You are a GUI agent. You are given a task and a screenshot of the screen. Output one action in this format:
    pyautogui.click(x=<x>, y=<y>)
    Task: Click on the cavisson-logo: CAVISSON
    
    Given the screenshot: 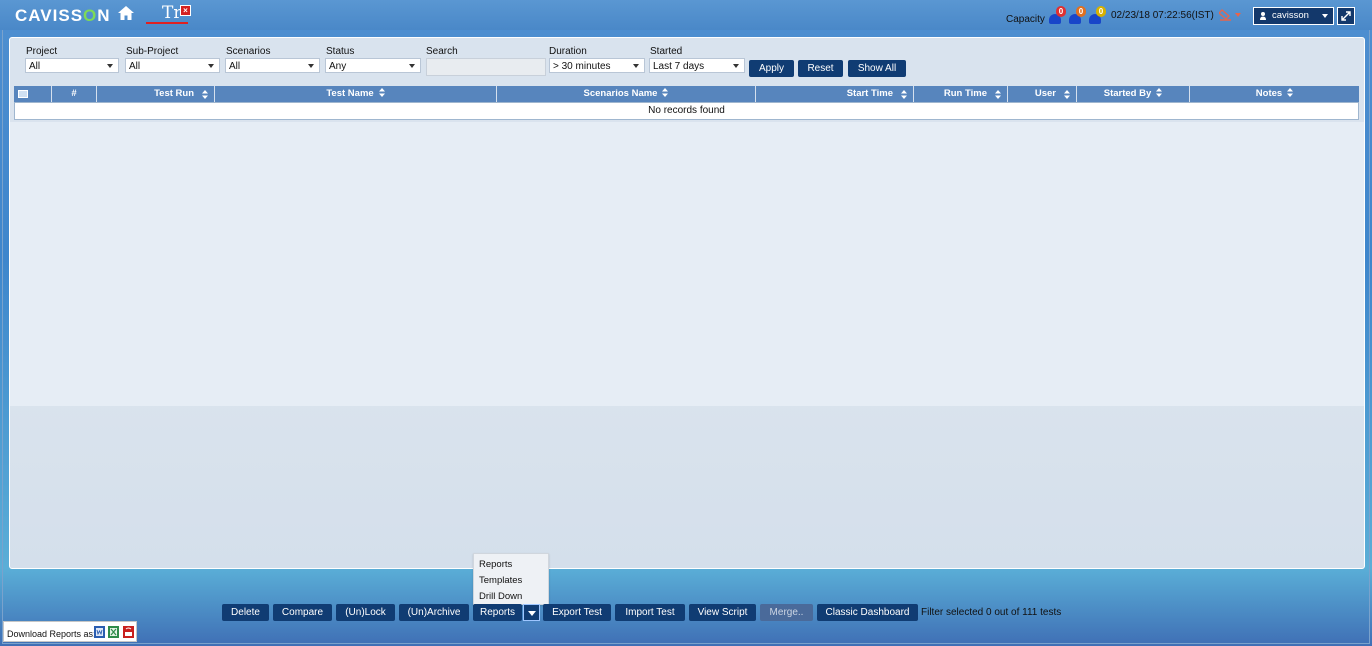 What is the action you would take?
    pyautogui.click(x=63, y=15)
    